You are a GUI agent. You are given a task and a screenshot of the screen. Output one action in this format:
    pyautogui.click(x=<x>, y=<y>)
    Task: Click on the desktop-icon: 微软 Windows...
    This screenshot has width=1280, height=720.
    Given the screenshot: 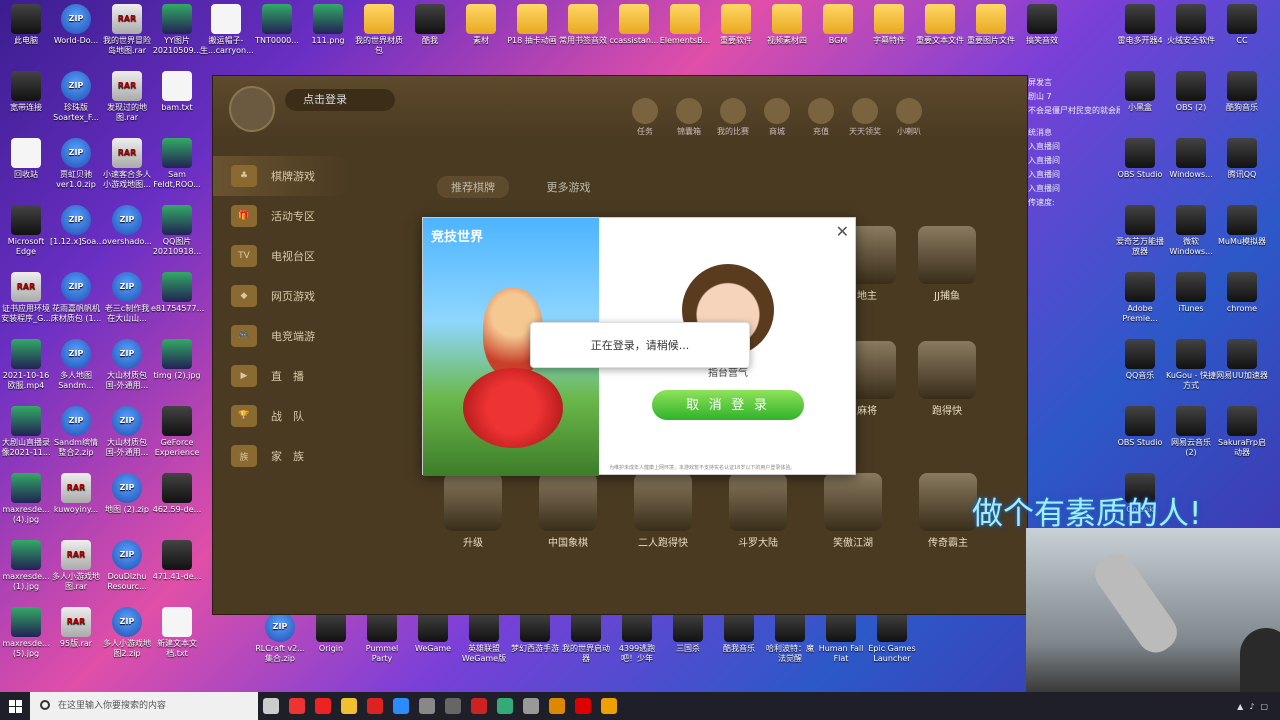 What is the action you would take?
    pyautogui.click(x=1191, y=231)
    